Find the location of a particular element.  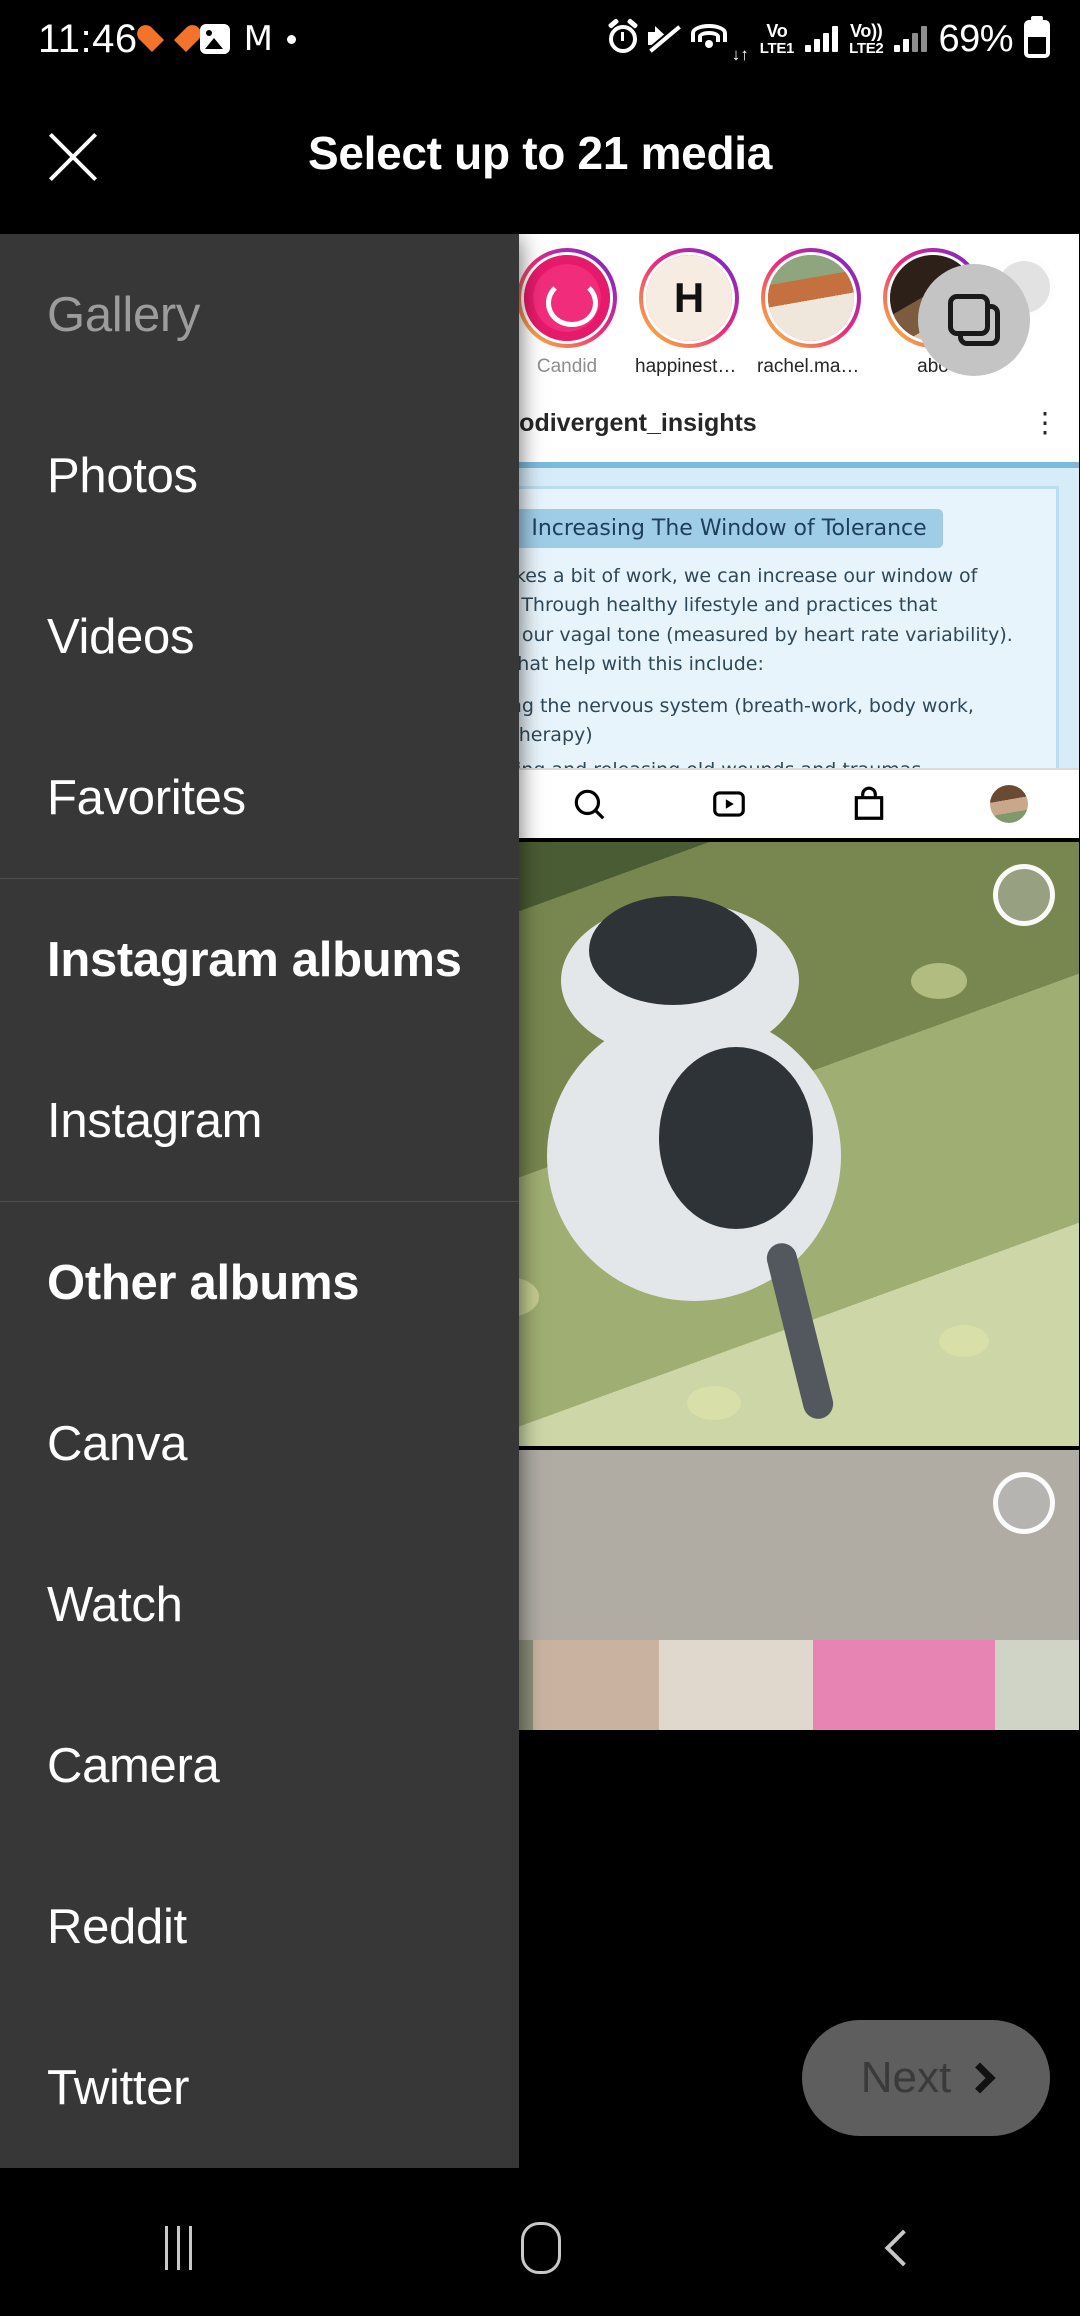

status-time: 11:46 is located at coordinates (88, 38).